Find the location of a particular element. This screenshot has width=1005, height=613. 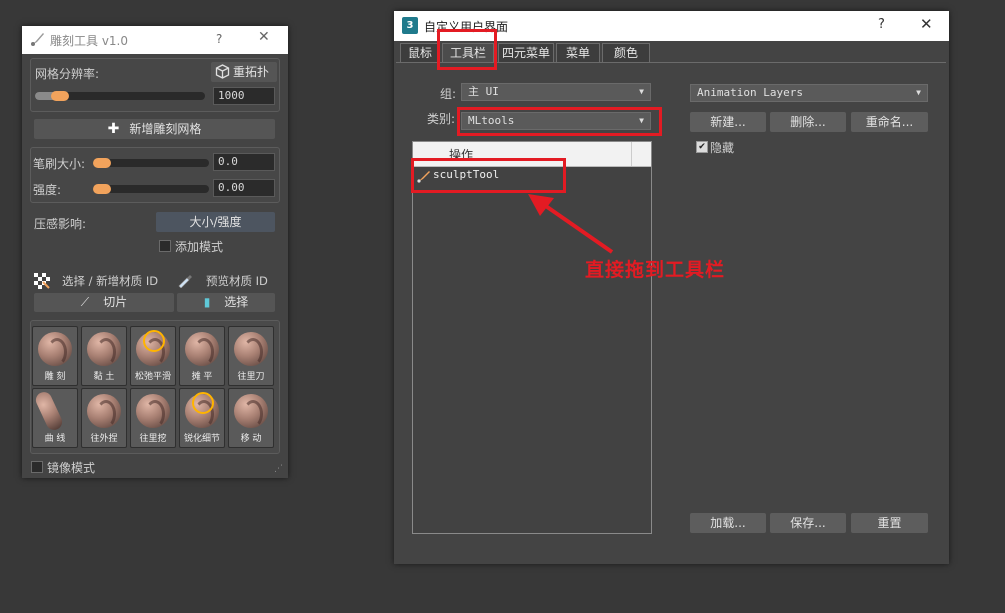

sculpt-tool-button: 往里刀 is located at coordinates (251, 356).